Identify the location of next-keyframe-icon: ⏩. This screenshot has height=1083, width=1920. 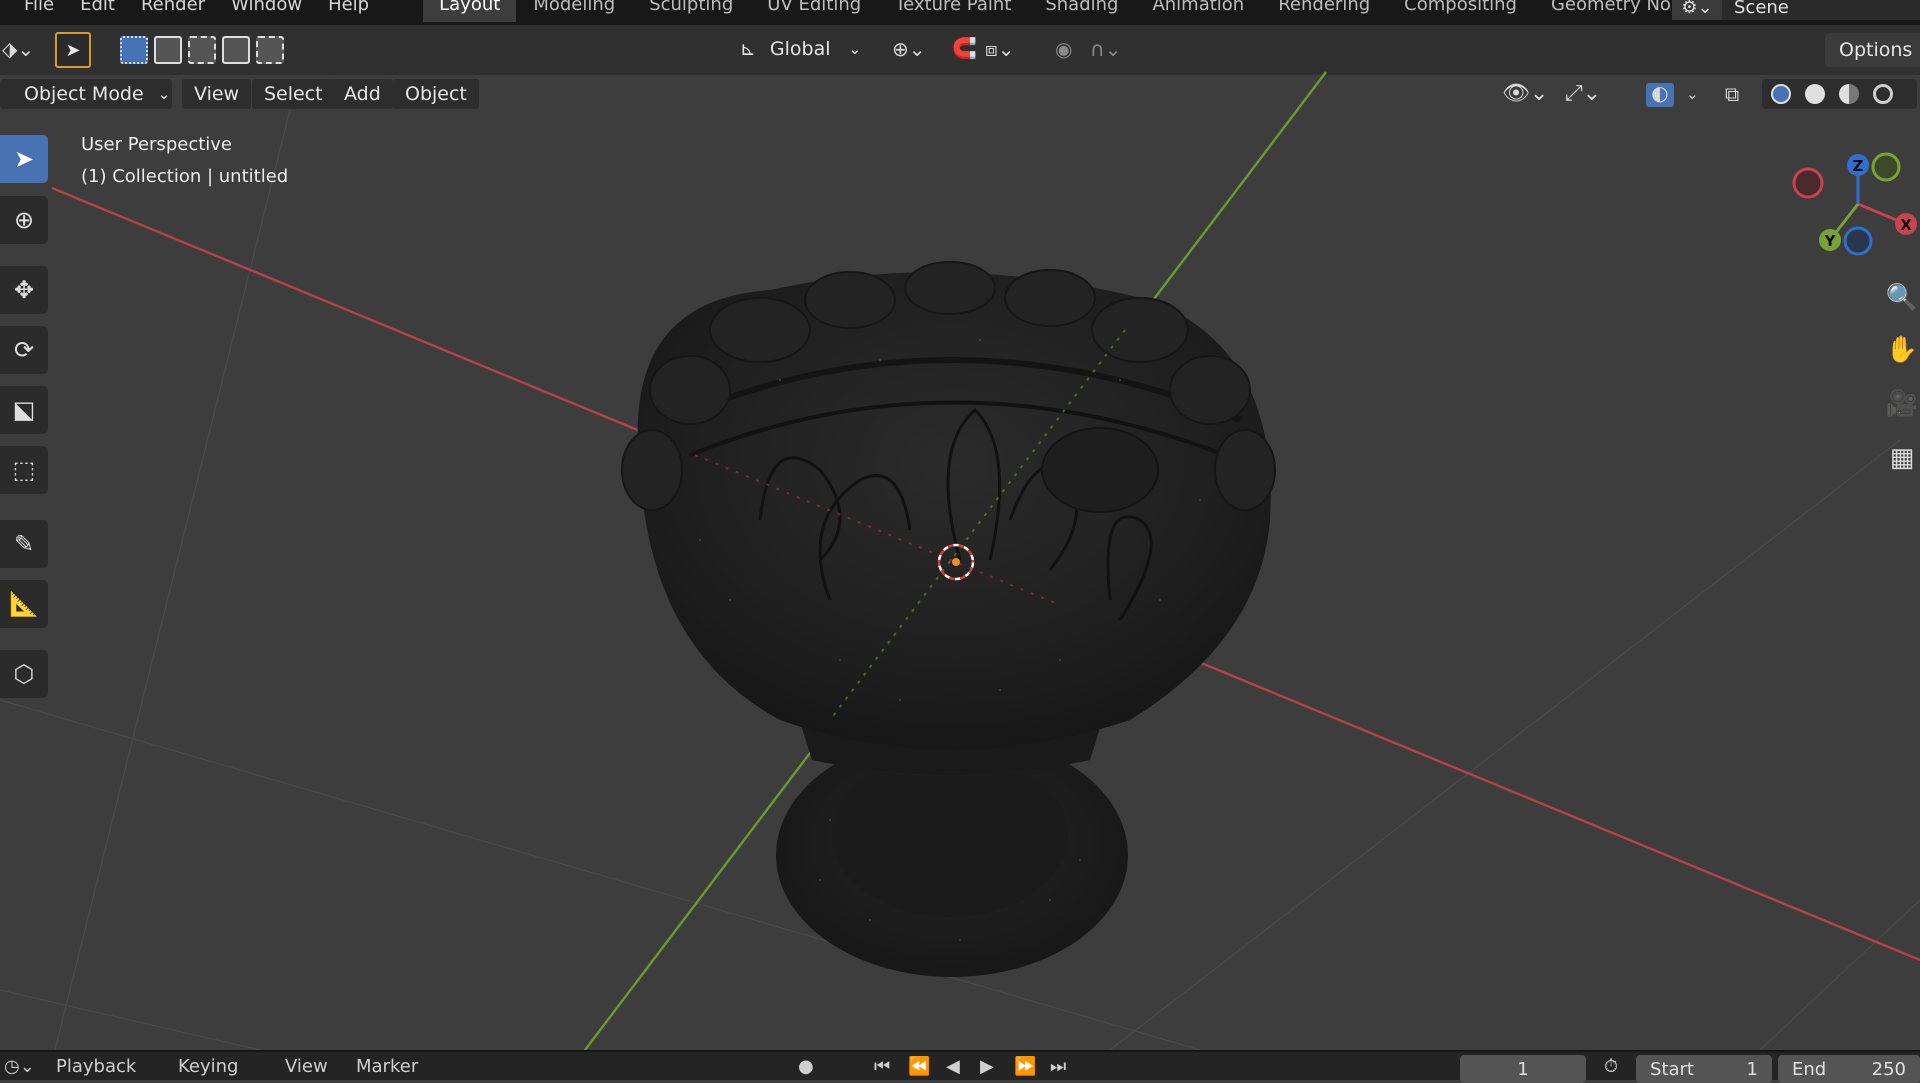
(1025, 1066).